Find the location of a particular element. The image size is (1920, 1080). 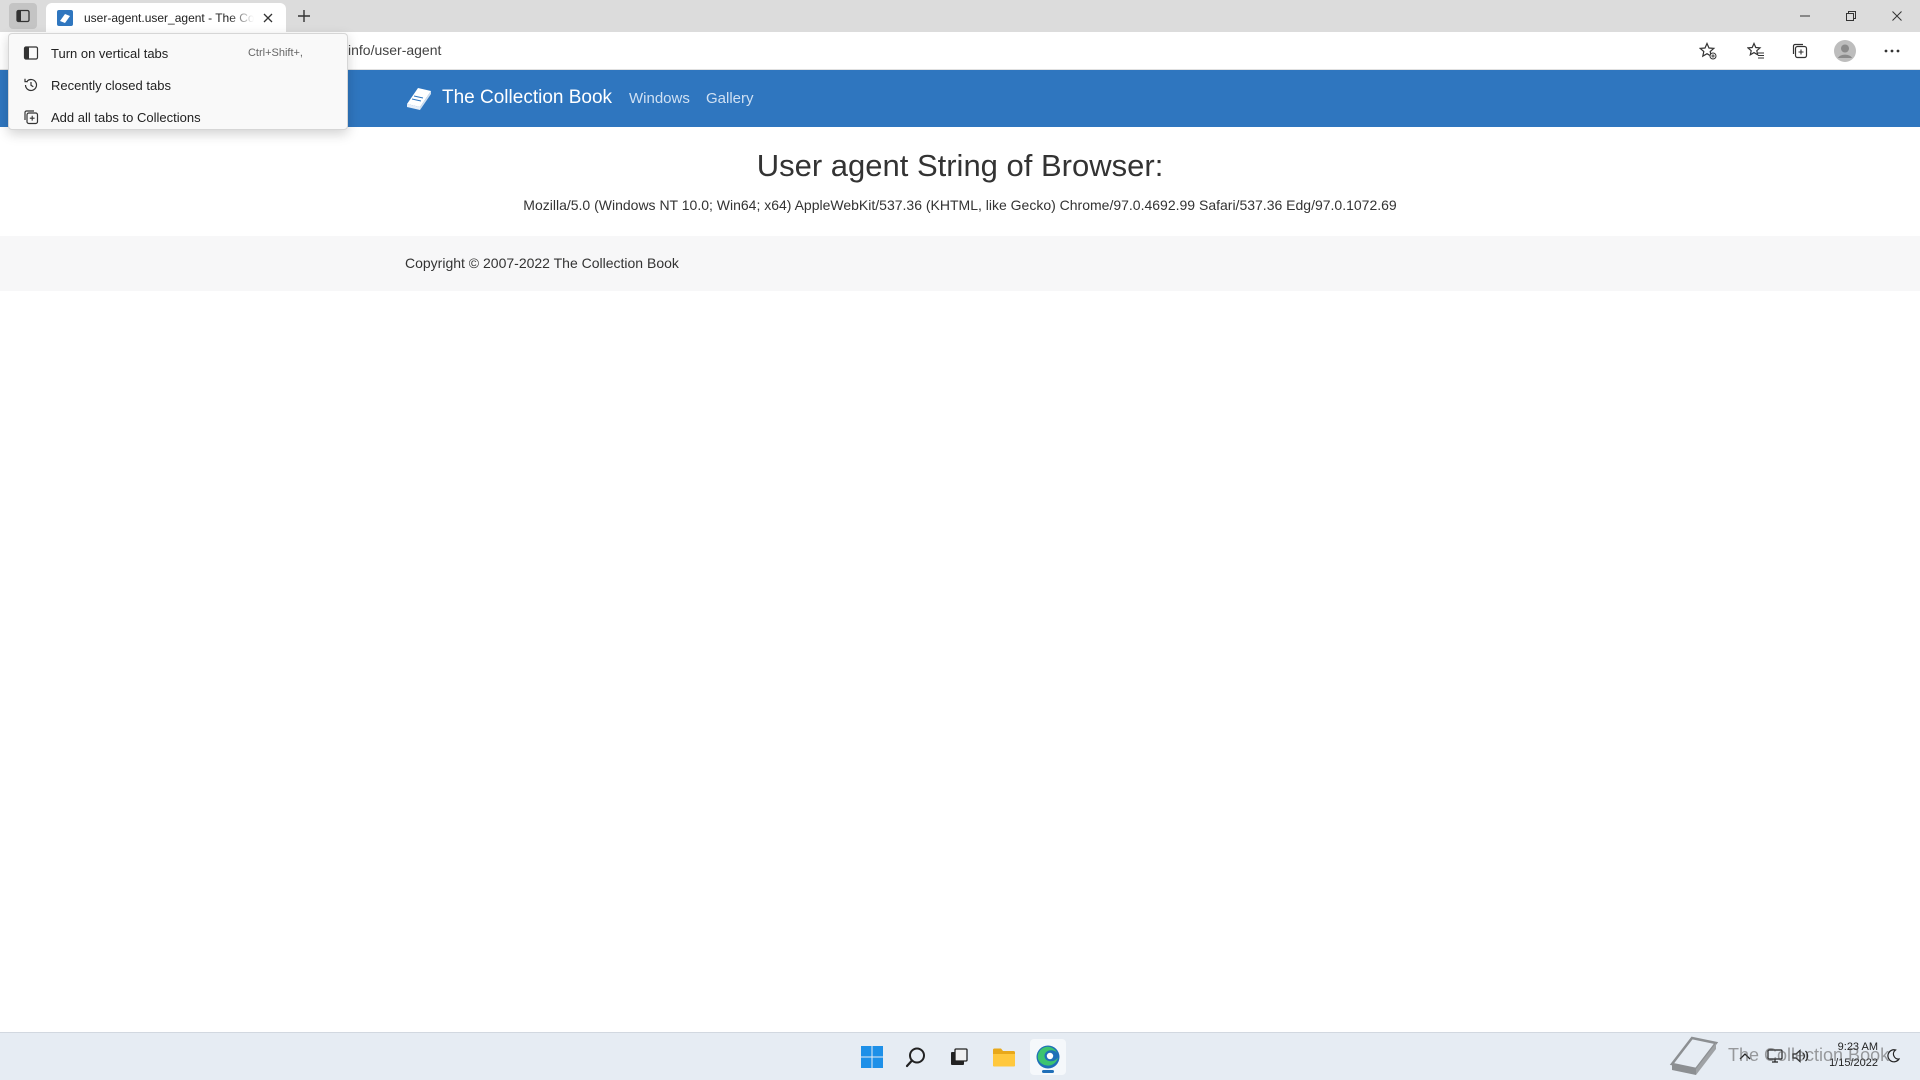

add-favorite-button is located at coordinates (1708, 51).